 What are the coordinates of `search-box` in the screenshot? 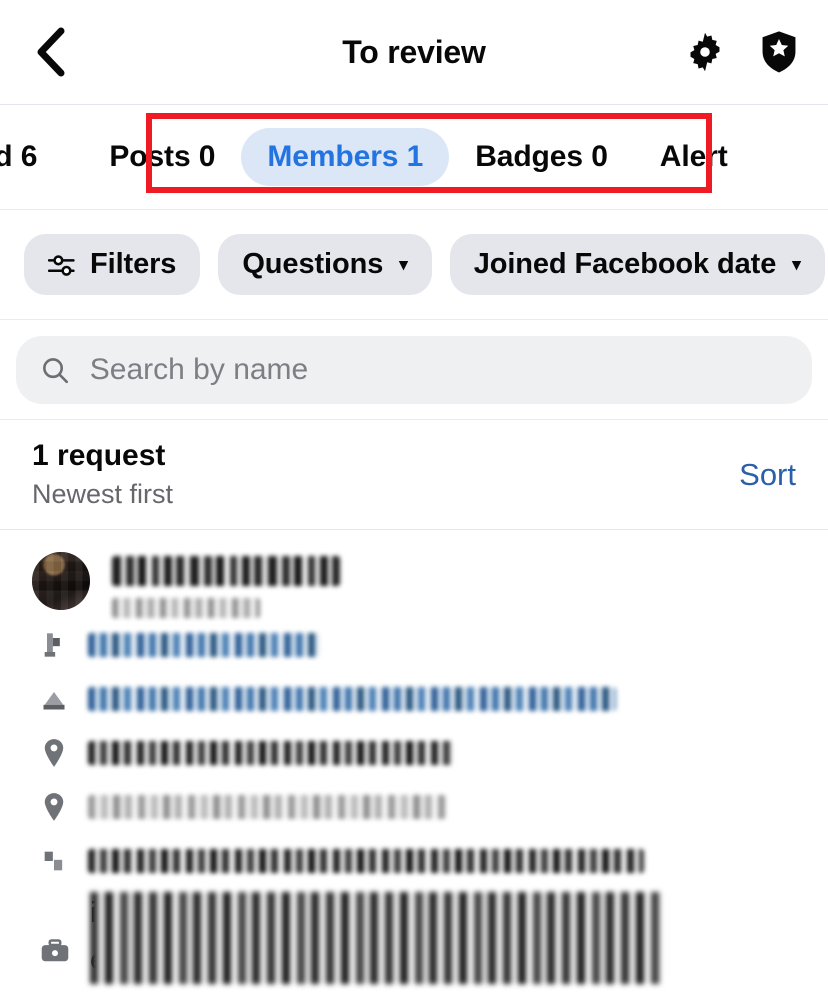 It's located at (414, 369).